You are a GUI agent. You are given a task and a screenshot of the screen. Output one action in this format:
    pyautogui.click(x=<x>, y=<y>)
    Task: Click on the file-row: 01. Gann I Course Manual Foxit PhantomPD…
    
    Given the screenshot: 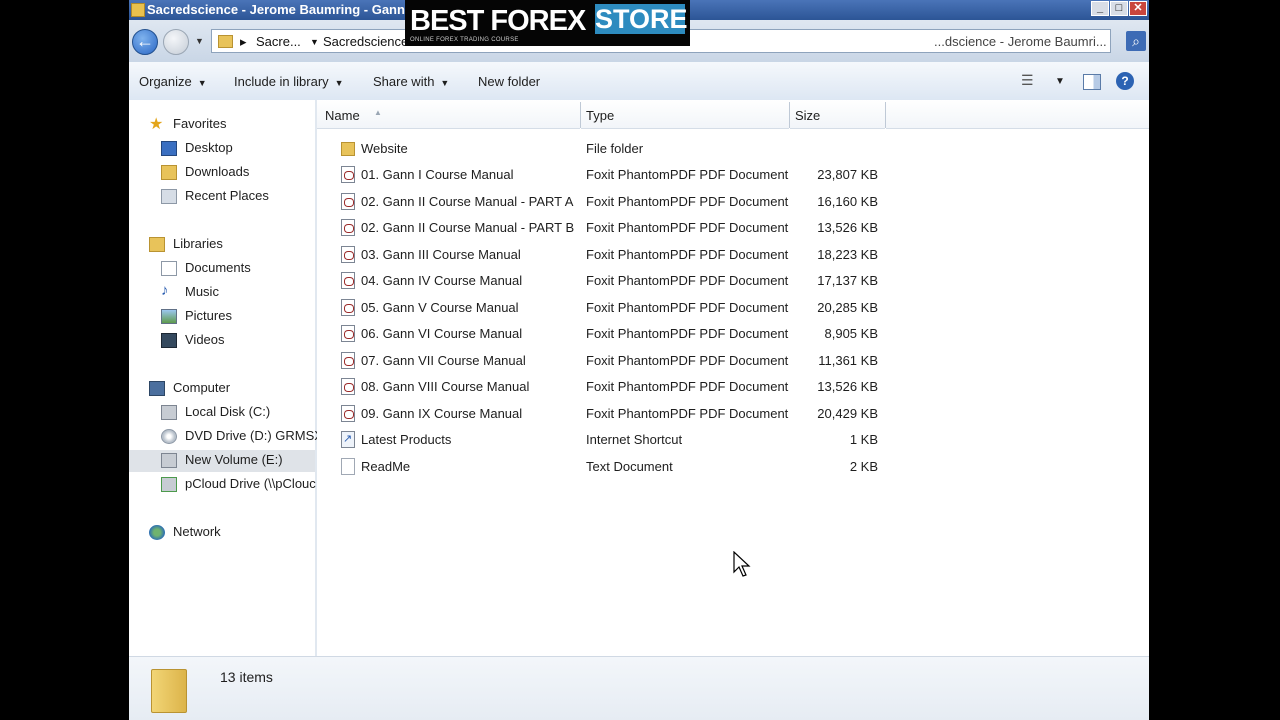 What is the action you would take?
    pyautogui.click(x=733, y=175)
    